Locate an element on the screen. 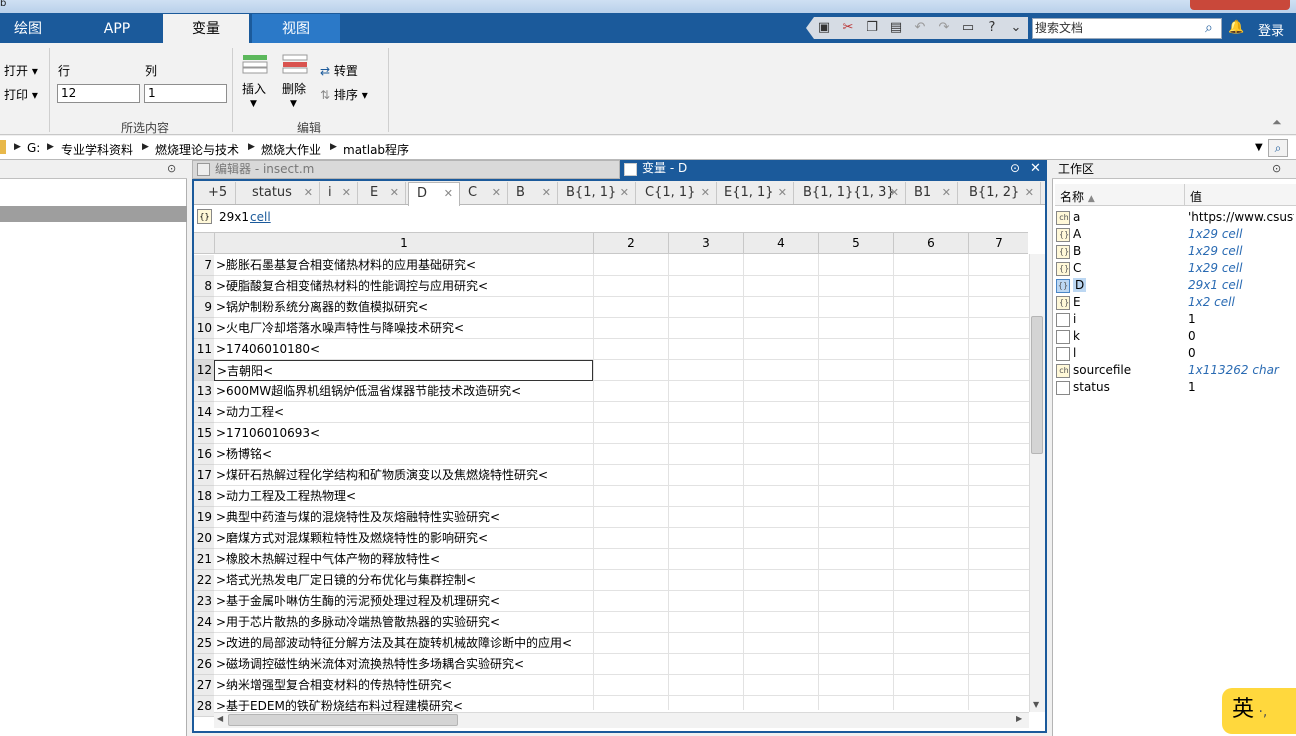  help-icon: ? is located at coordinates (992, 28).